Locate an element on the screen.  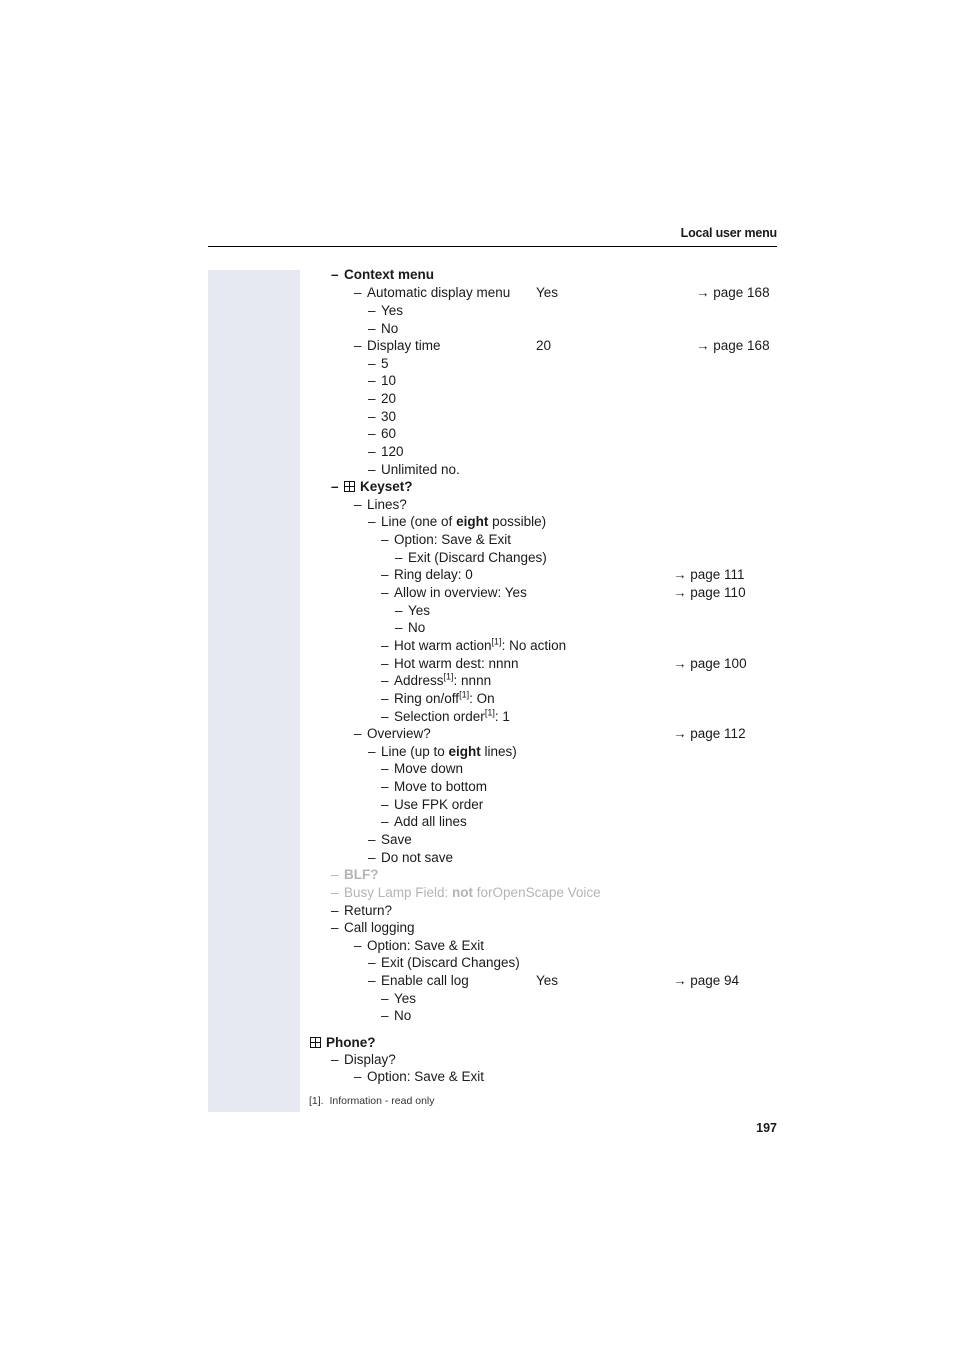
menu-item-do-not-save: – Do not save is located at coordinates (411, 857).